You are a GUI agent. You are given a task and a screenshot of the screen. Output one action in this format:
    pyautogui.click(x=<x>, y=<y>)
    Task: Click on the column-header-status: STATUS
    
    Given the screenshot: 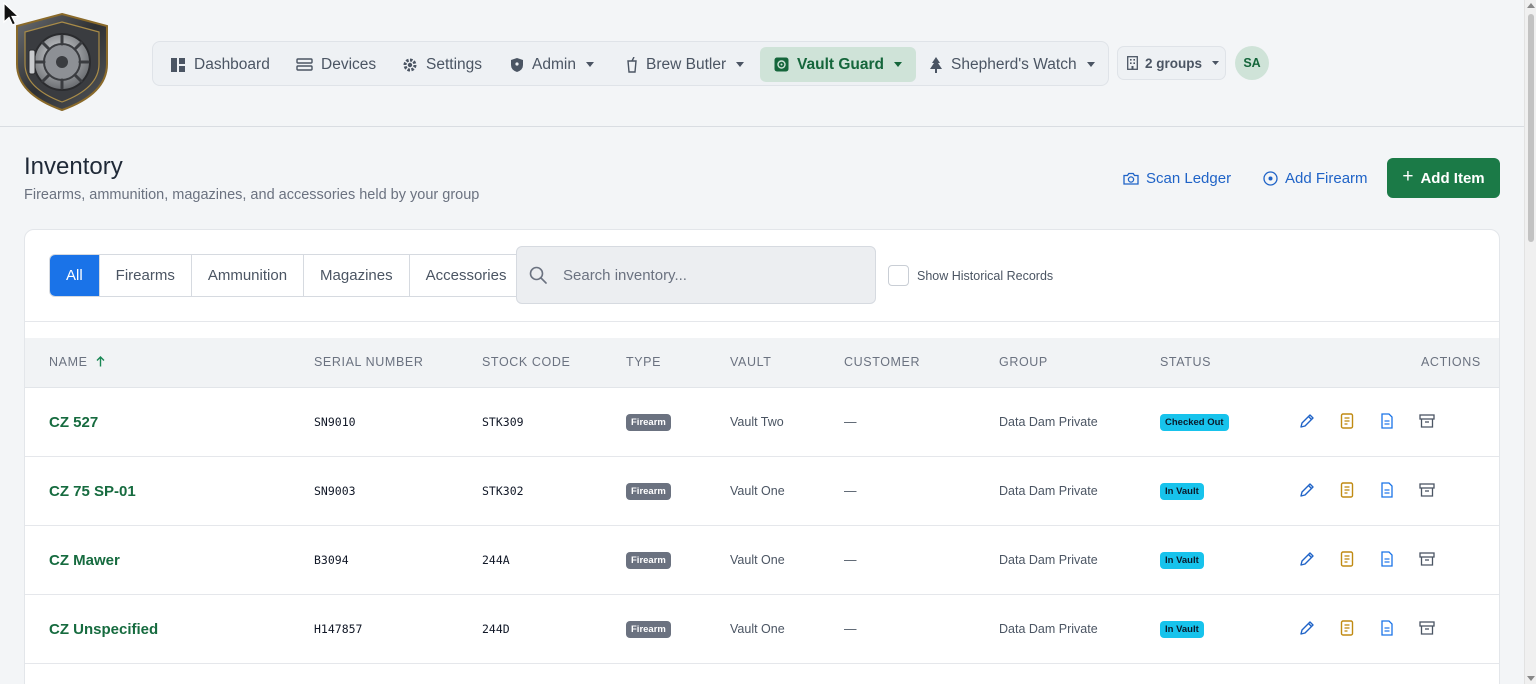 What is the action you would take?
    pyautogui.click(x=1185, y=362)
    